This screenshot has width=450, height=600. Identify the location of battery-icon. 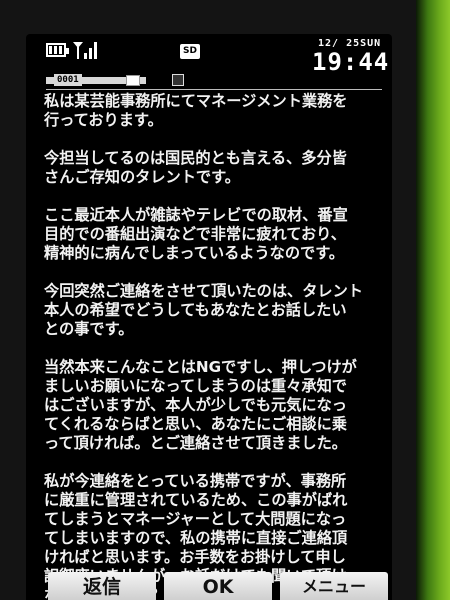
(57, 50).